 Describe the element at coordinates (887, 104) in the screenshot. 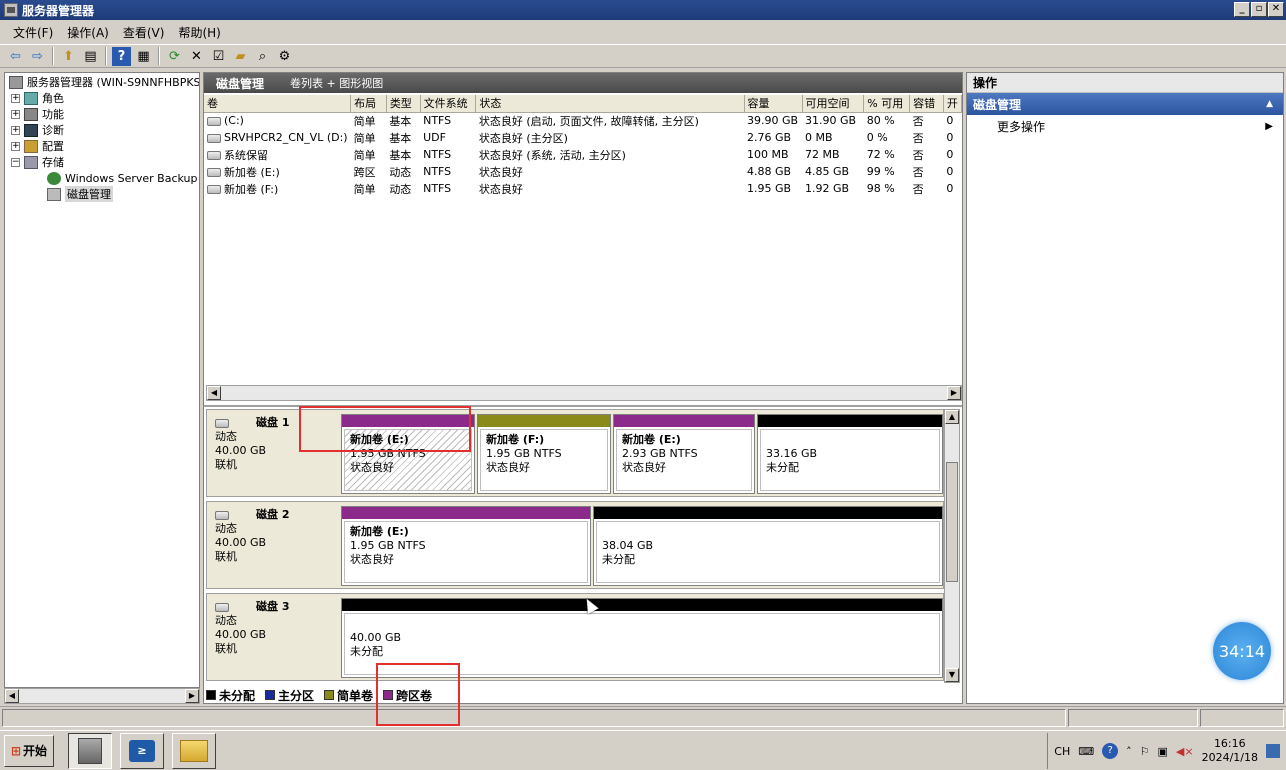

I see `column-header: % 可用` at that location.